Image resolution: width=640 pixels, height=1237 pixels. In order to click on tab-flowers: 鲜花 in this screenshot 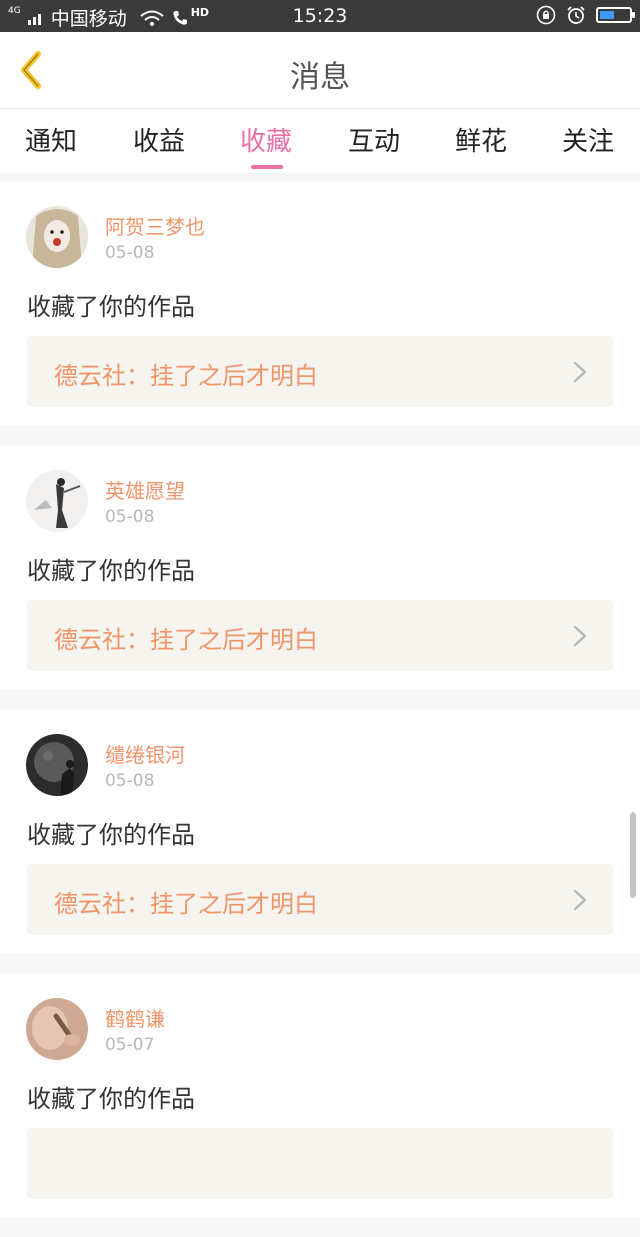, I will do `click(481, 145)`.